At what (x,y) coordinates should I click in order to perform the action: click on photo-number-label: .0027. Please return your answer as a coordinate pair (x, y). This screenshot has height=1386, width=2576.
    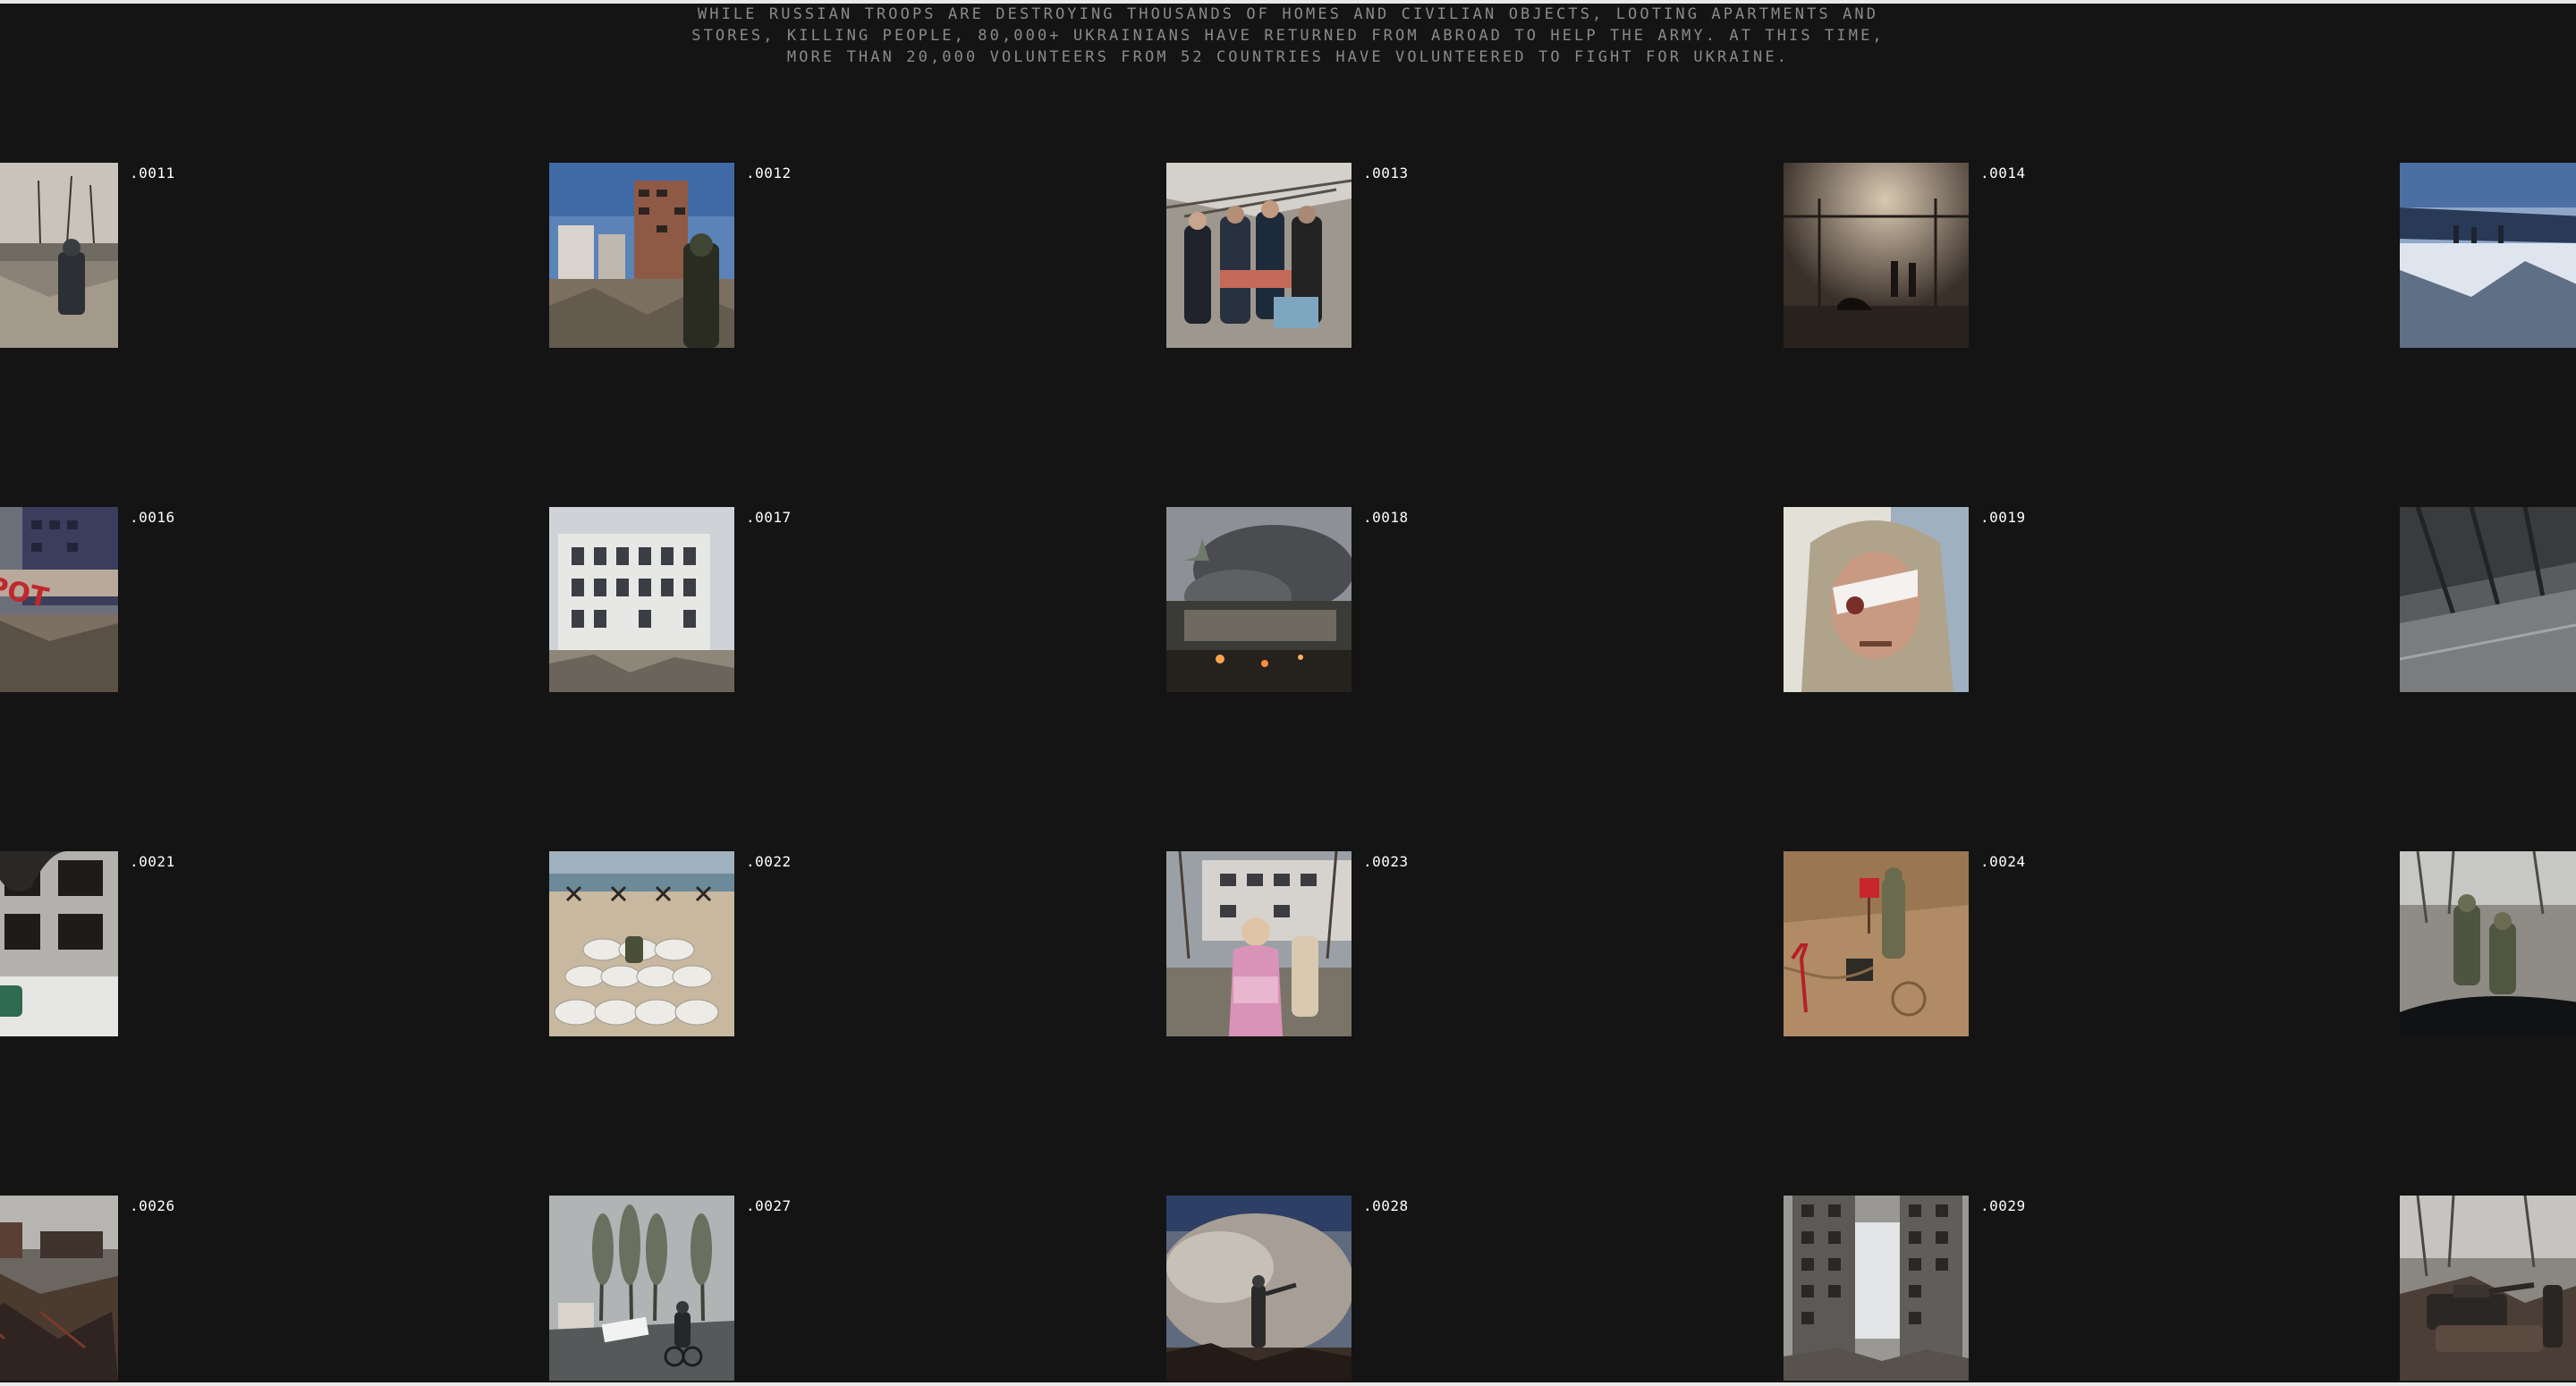
    Looking at the image, I should click on (769, 1206).